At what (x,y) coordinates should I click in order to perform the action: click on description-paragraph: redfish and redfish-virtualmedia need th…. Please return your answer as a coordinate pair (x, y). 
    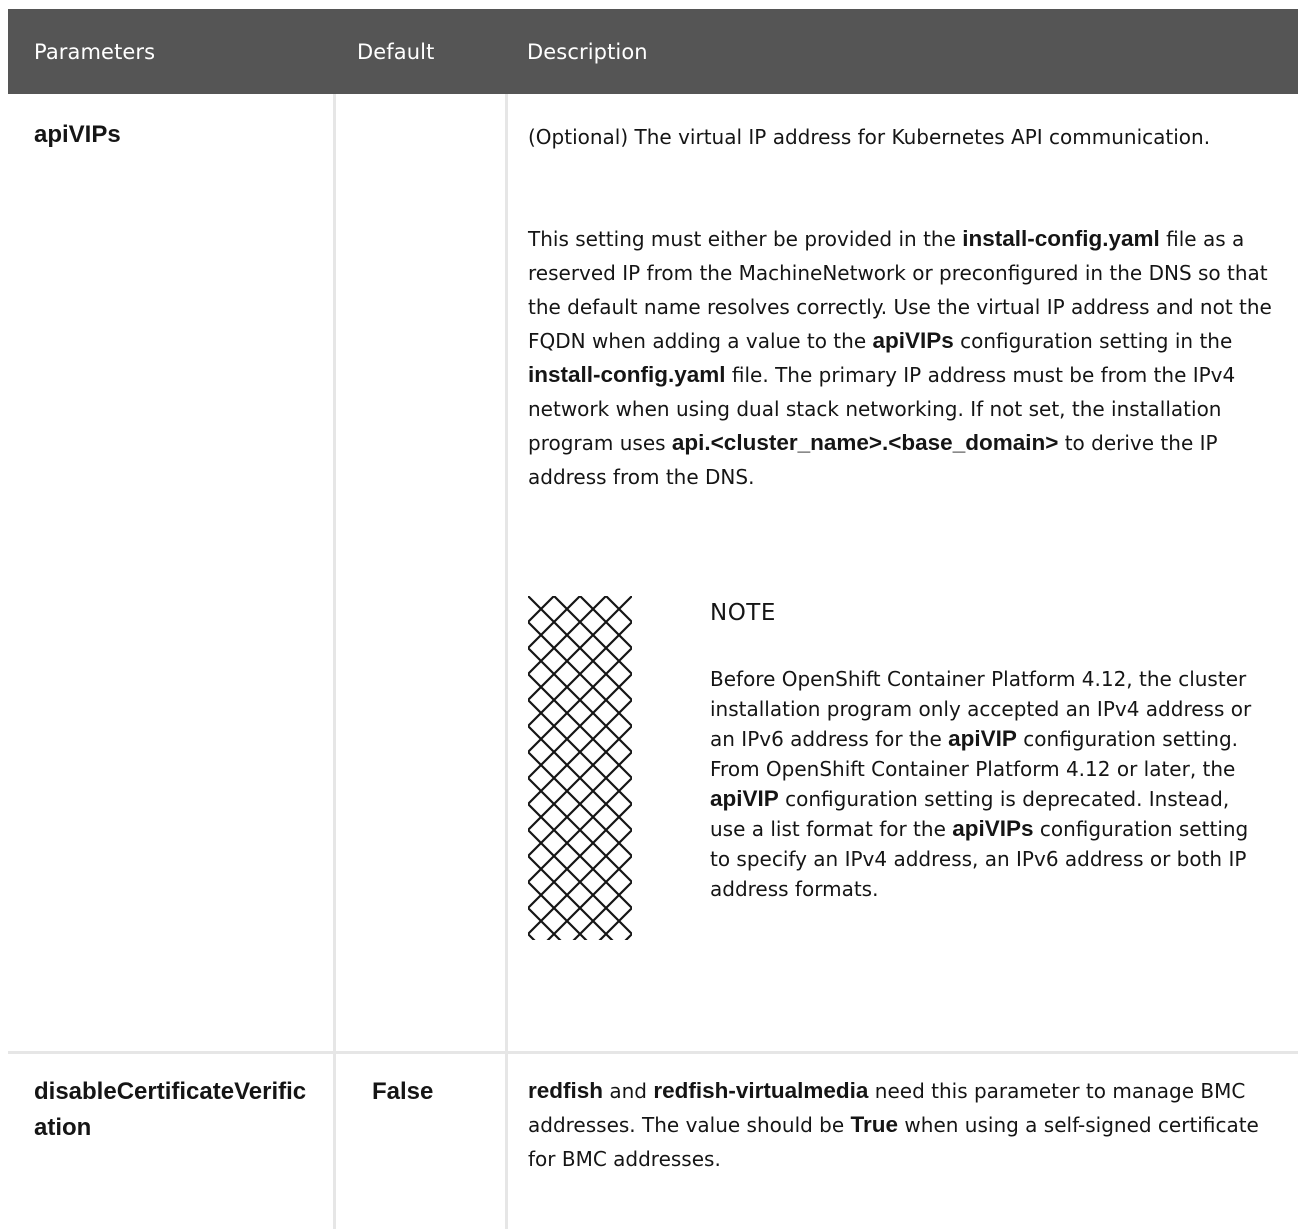
    Looking at the image, I should click on (908, 1125).